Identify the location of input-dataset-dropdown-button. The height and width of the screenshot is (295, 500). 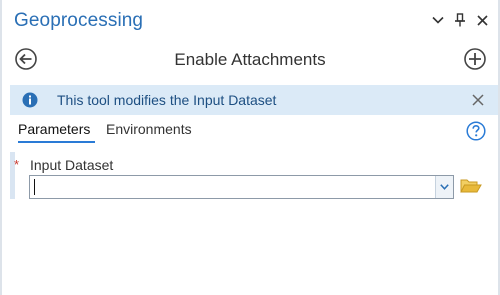
(444, 187).